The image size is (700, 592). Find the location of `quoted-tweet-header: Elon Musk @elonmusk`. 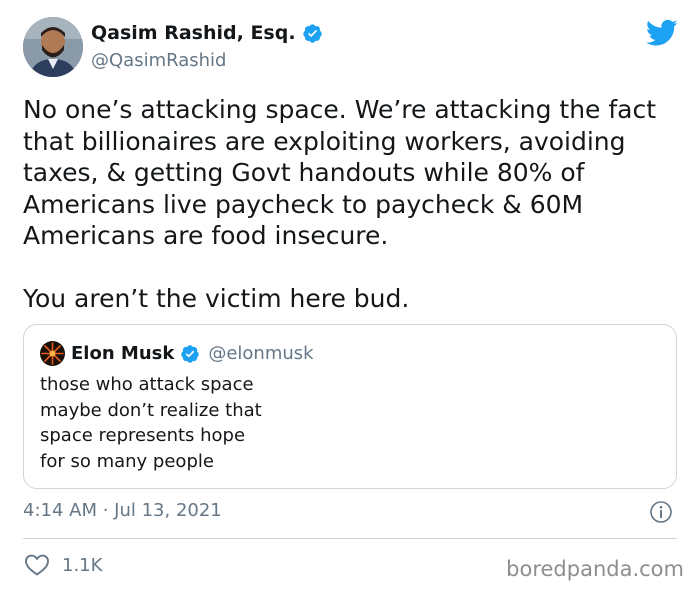

quoted-tweet-header: Elon Musk @elonmusk is located at coordinates (177, 353).